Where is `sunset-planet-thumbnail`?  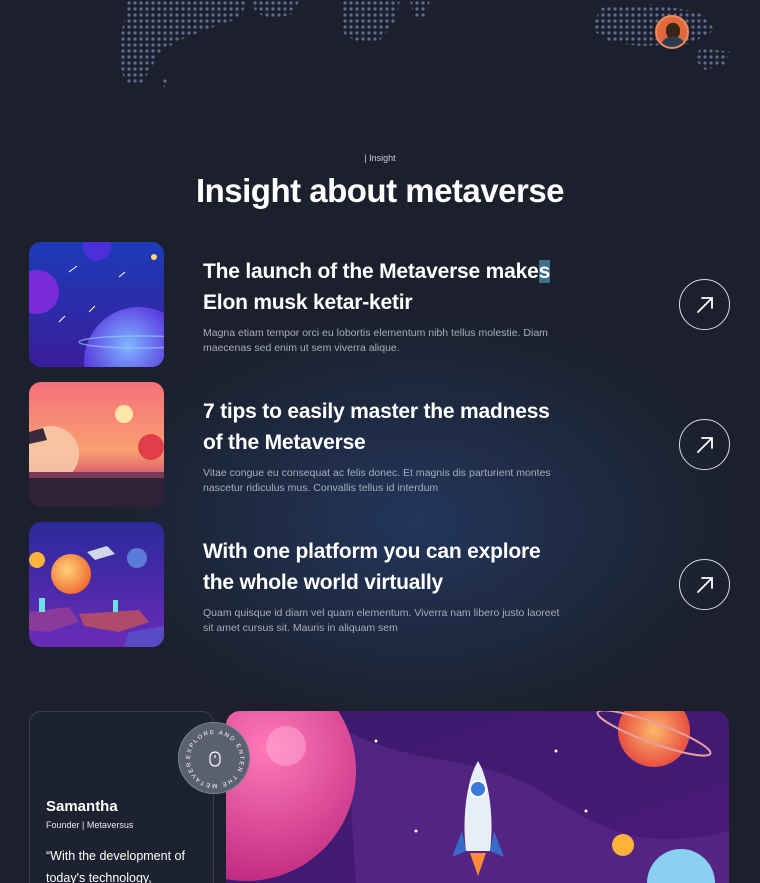
sunset-planet-thumbnail is located at coordinates (96, 444).